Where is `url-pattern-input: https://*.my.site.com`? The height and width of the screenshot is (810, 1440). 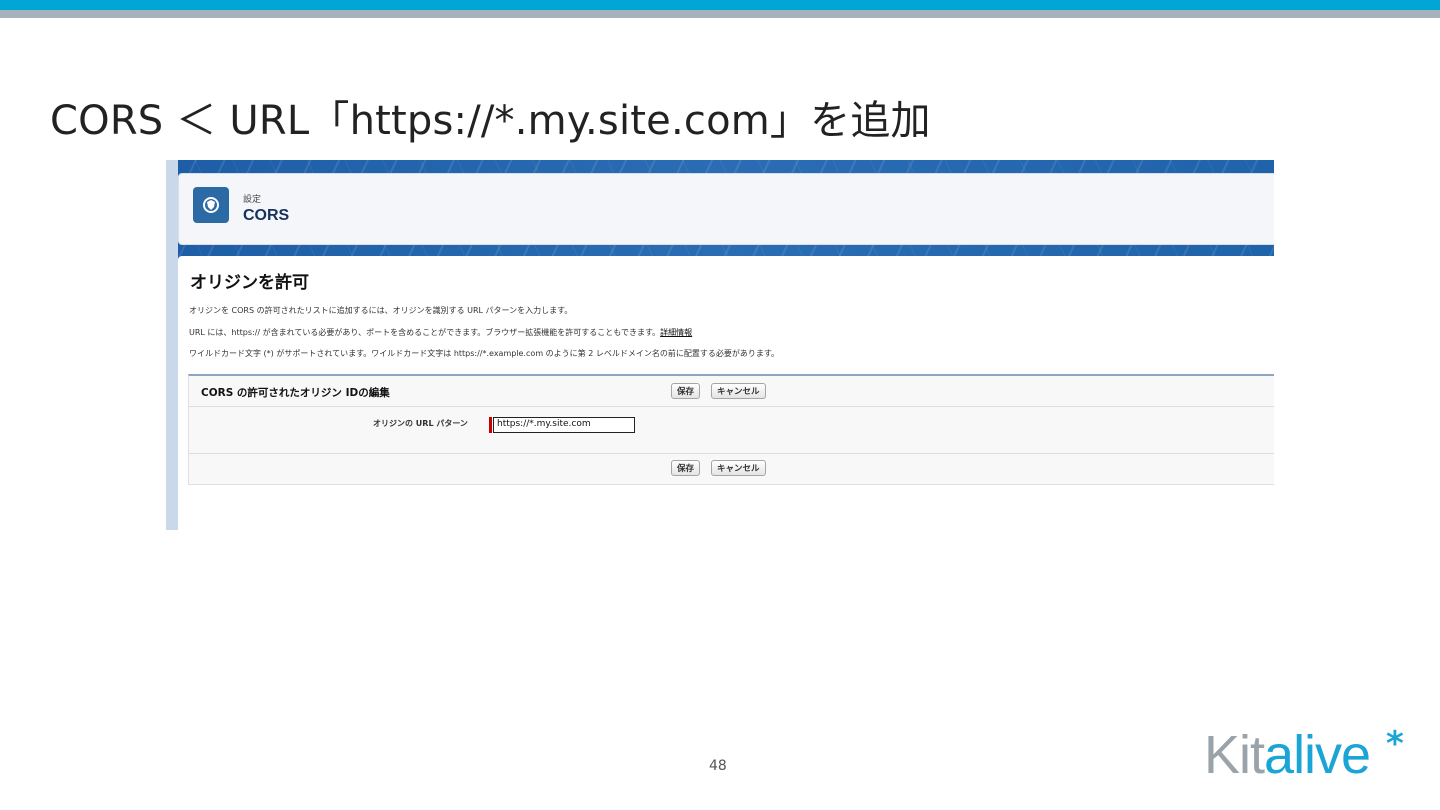 url-pattern-input: https://*.my.site.com is located at coordinates (564, 425).